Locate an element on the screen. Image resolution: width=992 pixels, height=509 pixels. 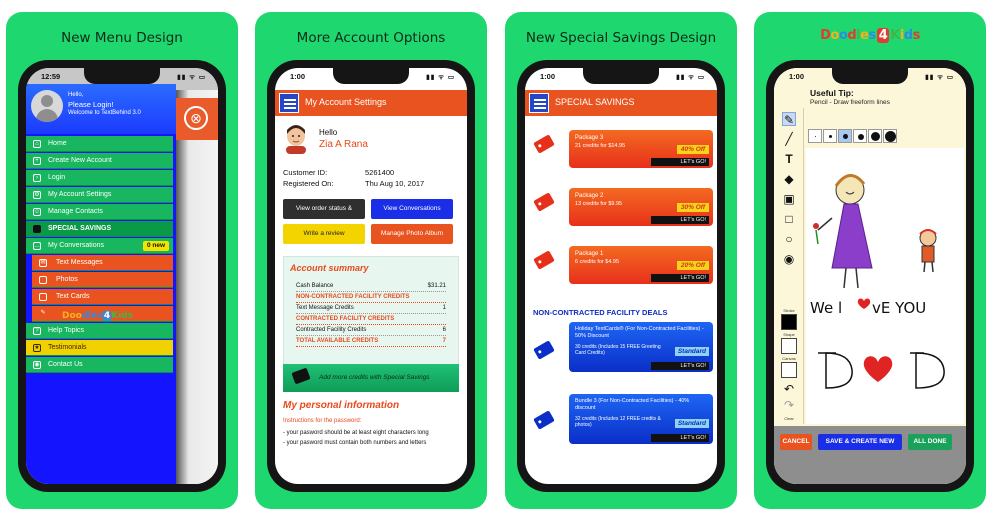
view-conversations-button: View Conversations is located at coordinates (412, 209).